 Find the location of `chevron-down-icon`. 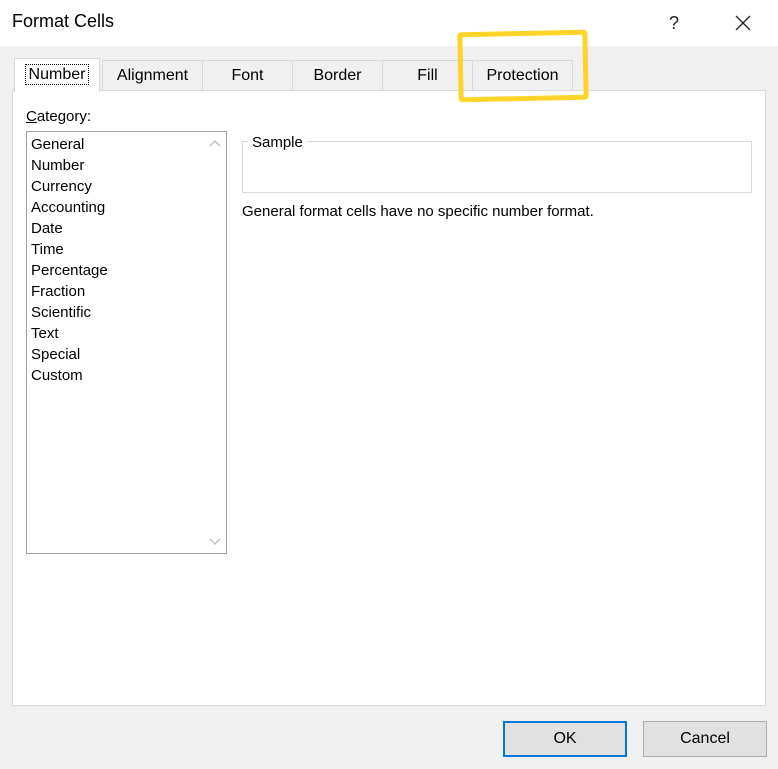

chevron-down-icon is located at coordinates (215, 542).